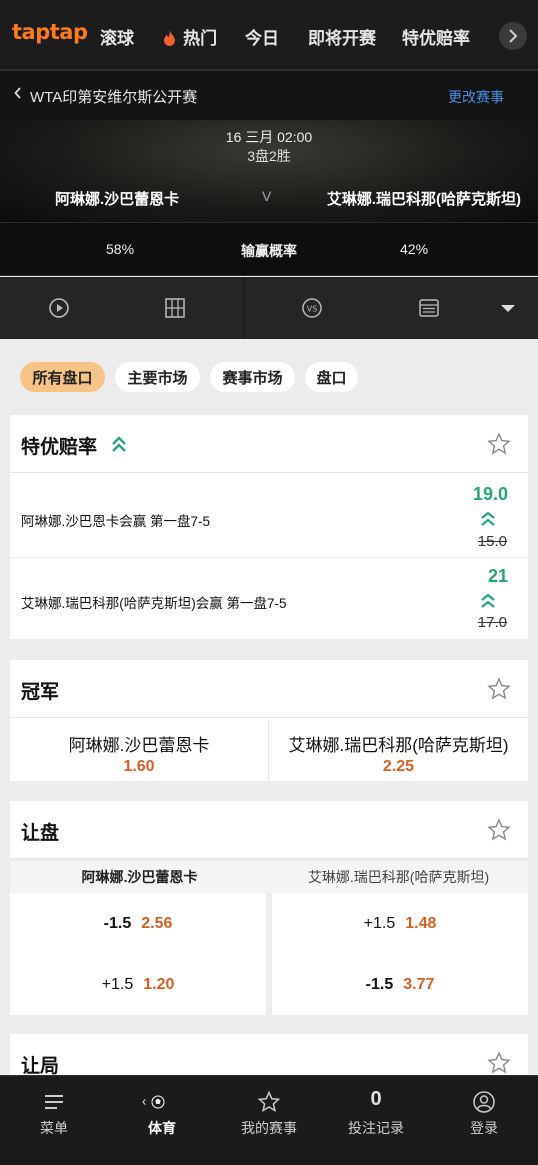 This screenshot has width=538, height=1165. What do you see at coordinates (138, 923) in the screenshot?
I see `handicap-selection: -1.5 2.56` at bounding box center [138, 923].